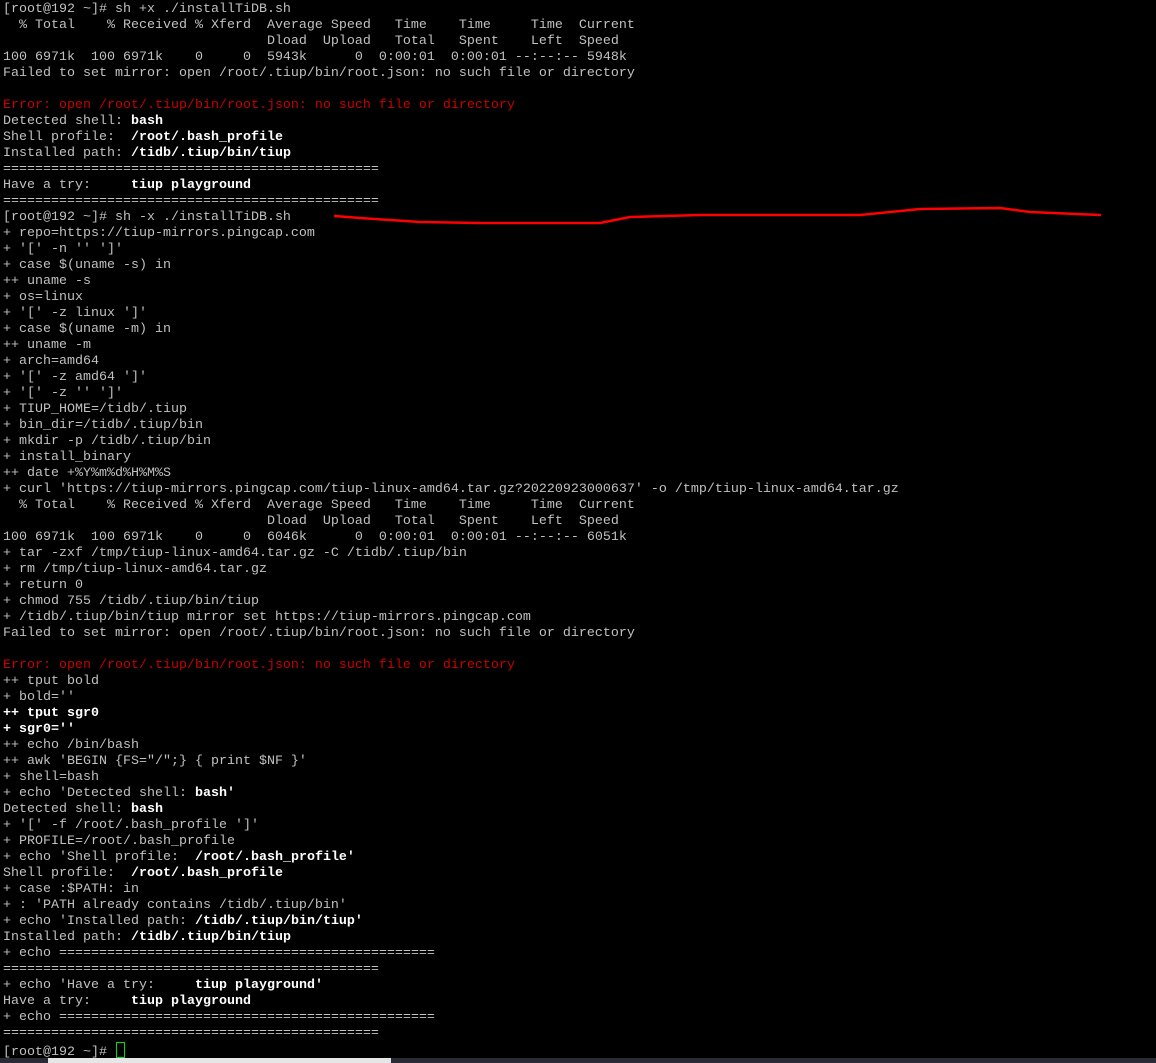 The image size is (1156, 1063). I want to click on line-text: + '[' -n '' ']', so click(63, 249).